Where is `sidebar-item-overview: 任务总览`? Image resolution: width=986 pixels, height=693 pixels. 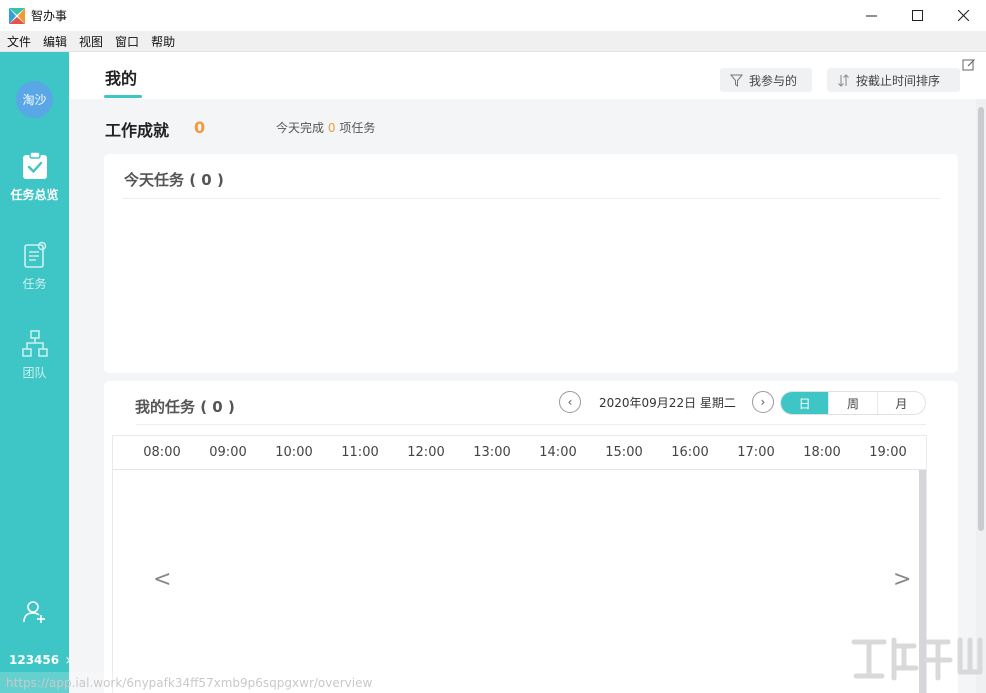
sidebar-item-overview: 任务总览 is located at coordinates (34, 177).